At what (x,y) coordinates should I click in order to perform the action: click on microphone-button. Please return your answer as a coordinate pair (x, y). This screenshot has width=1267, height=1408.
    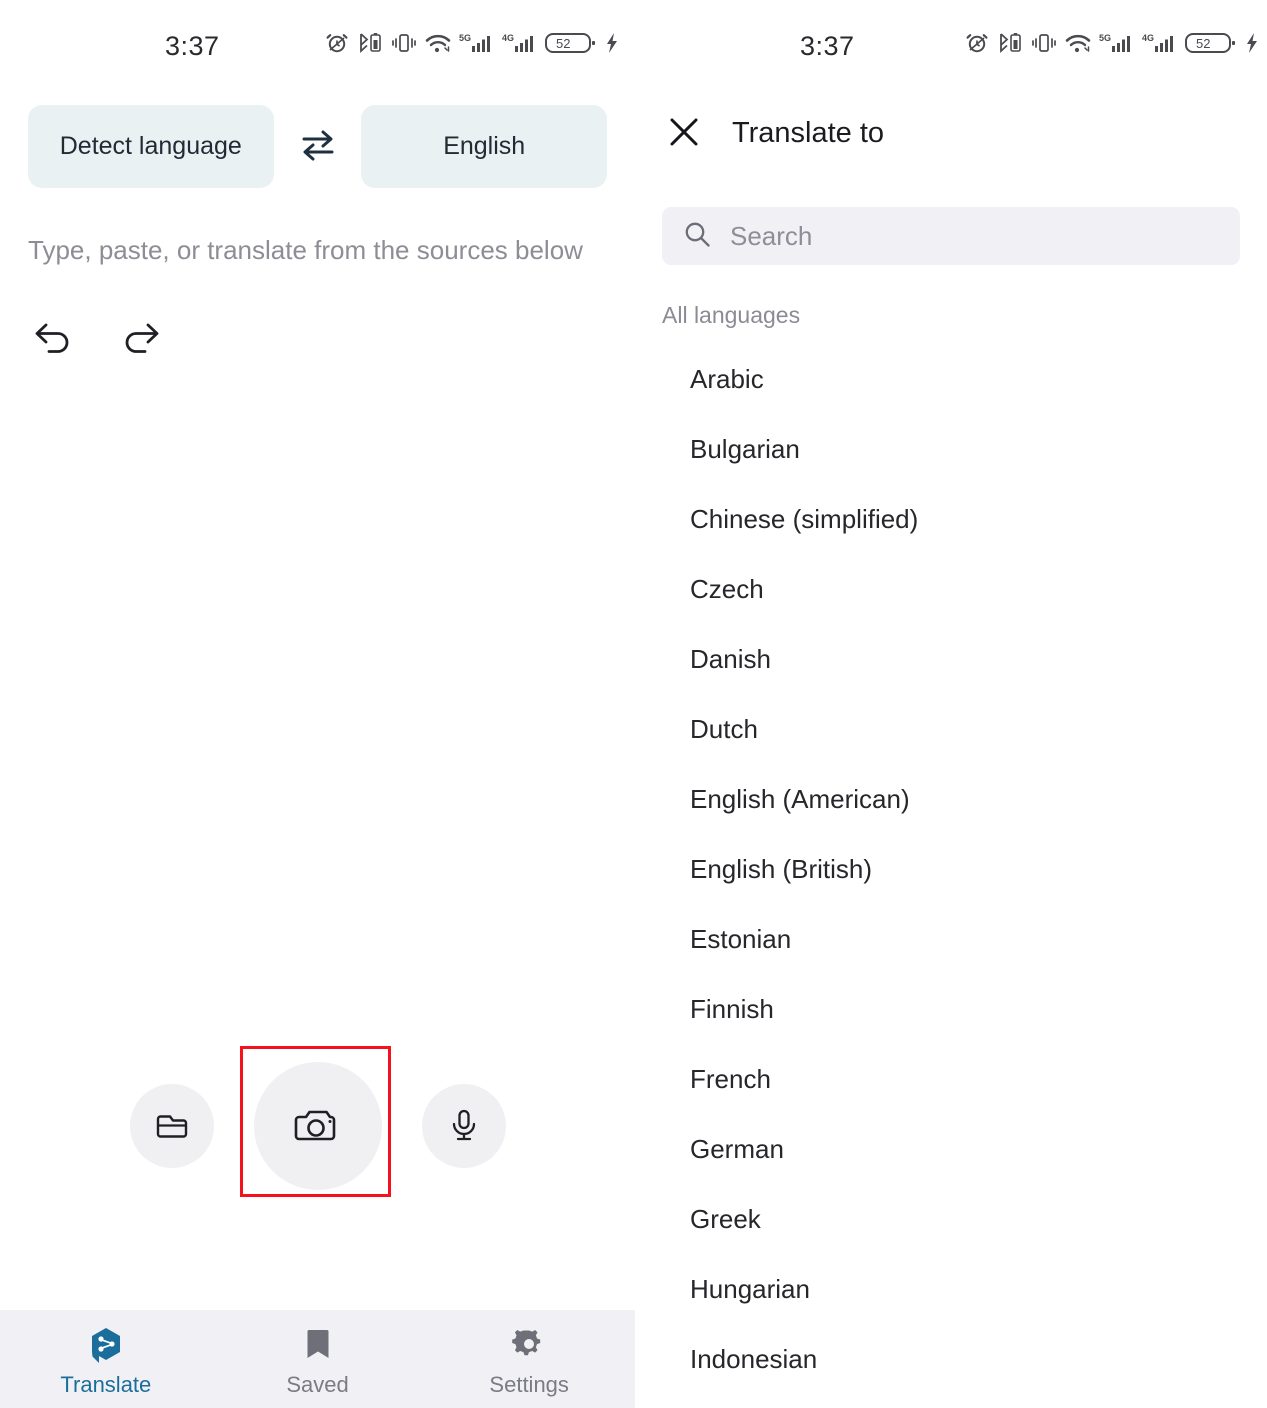
    Looking at the image, I should click on (463, 1126).